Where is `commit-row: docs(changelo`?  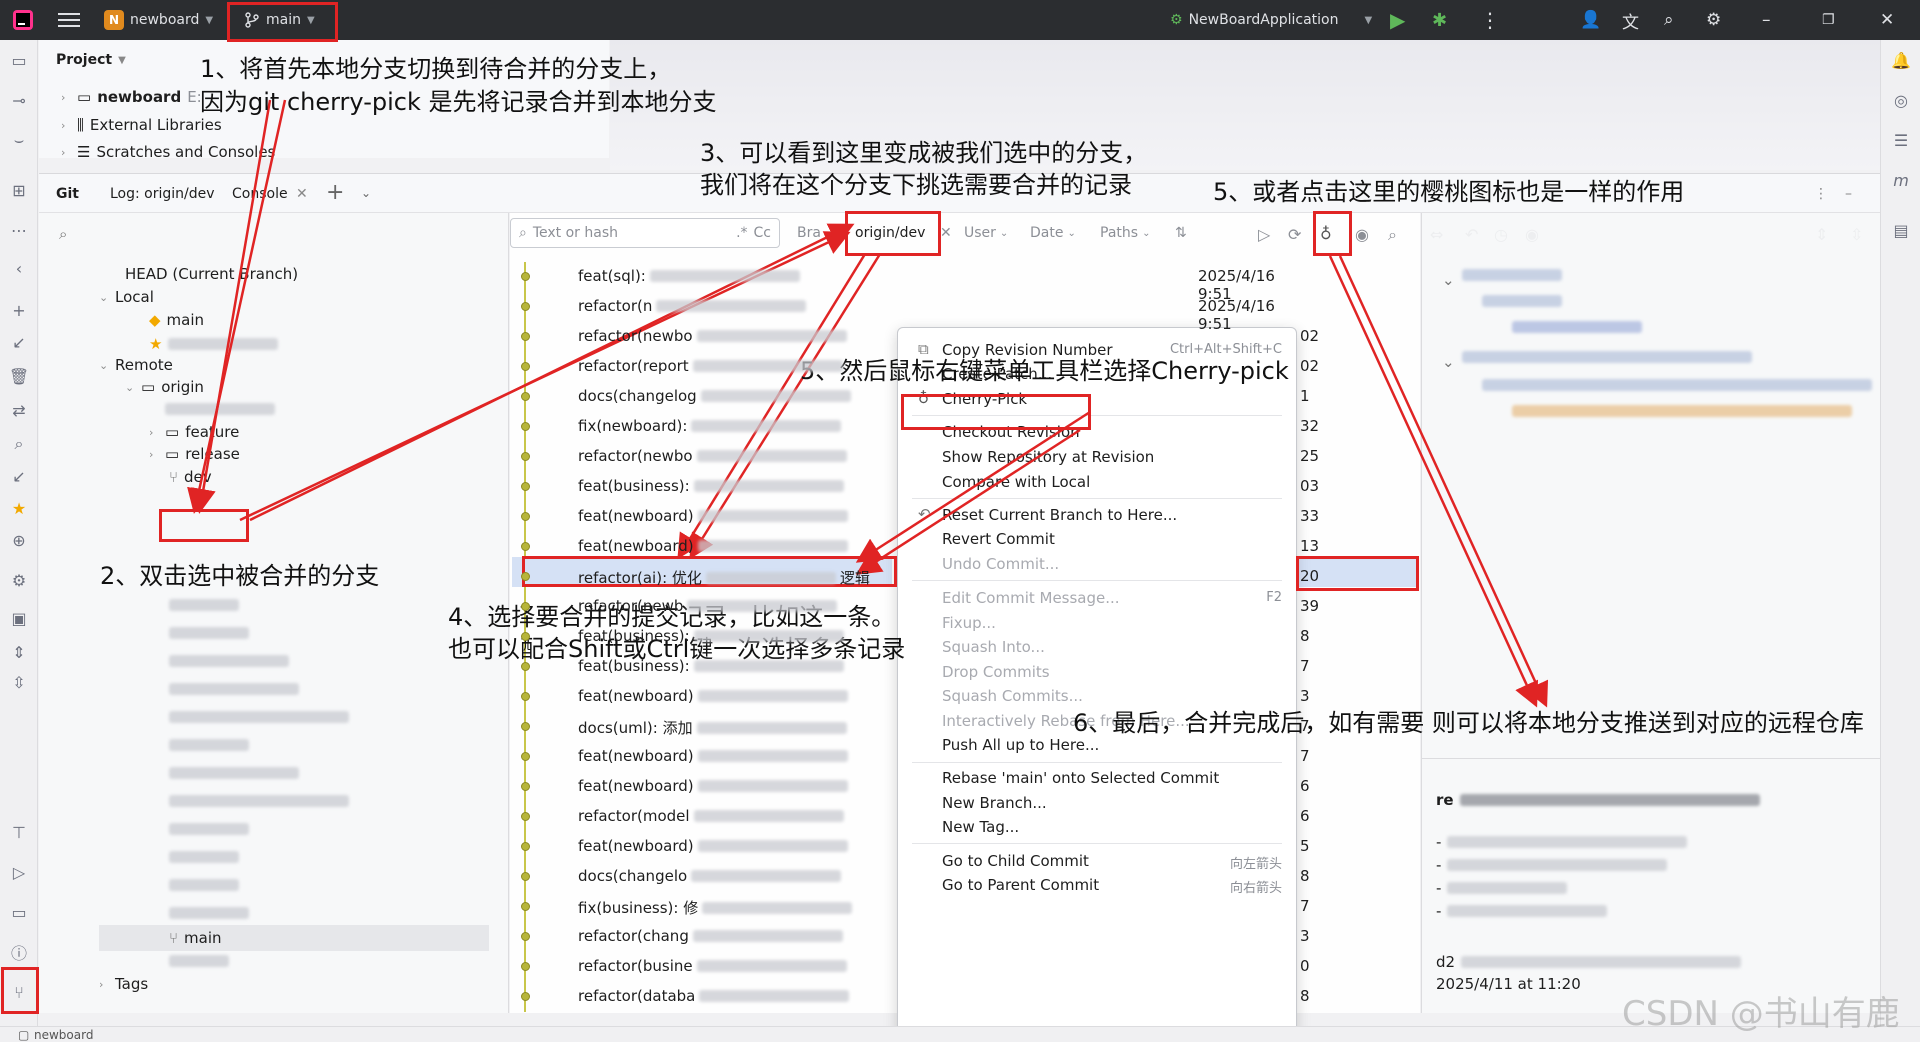
commit-row: docs(changelo is located at coordinates (710, 876).